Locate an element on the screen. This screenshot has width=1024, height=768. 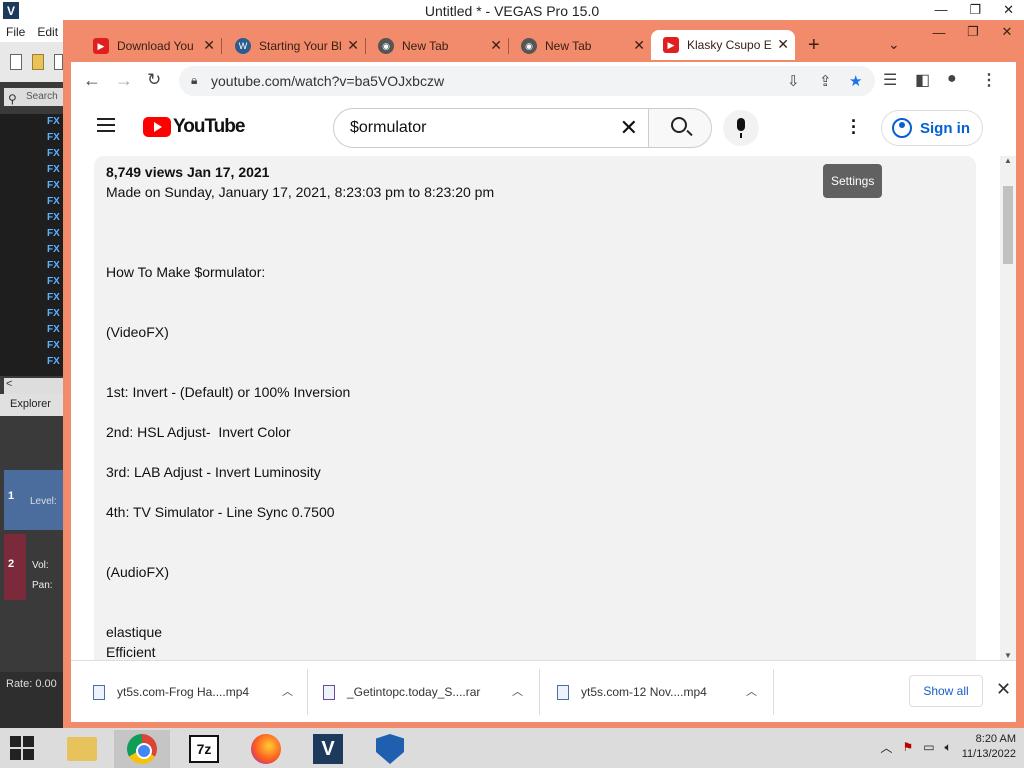
vegas-close-button: ✕ is located at coordinates (1008, 10).